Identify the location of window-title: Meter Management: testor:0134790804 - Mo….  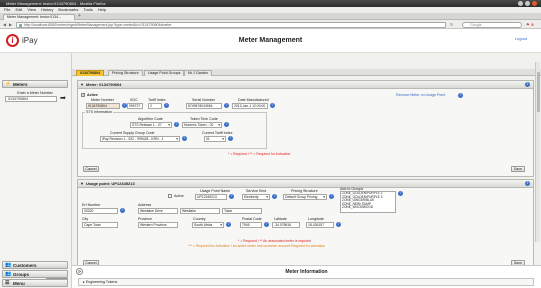
(56, 3).